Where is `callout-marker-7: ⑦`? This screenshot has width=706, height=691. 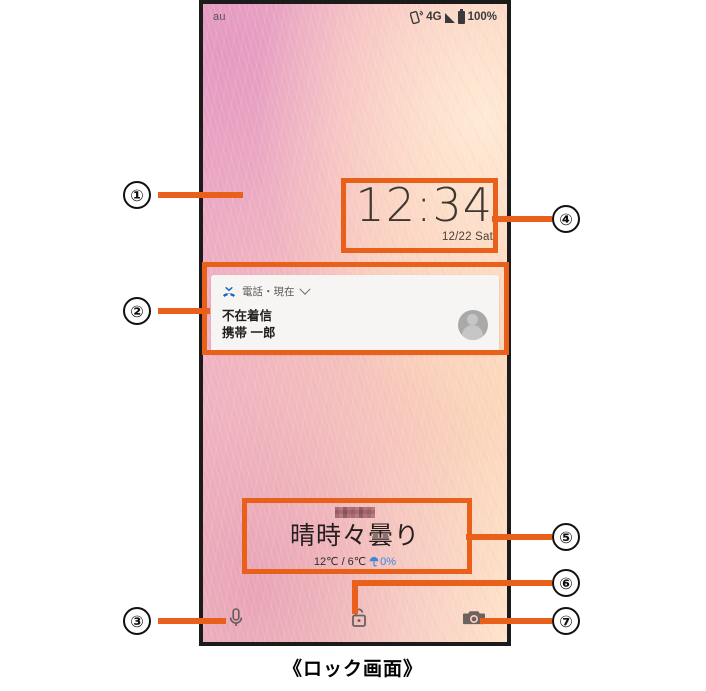 callout-marker-7: ⑦ is located at coordinates (566, 621).